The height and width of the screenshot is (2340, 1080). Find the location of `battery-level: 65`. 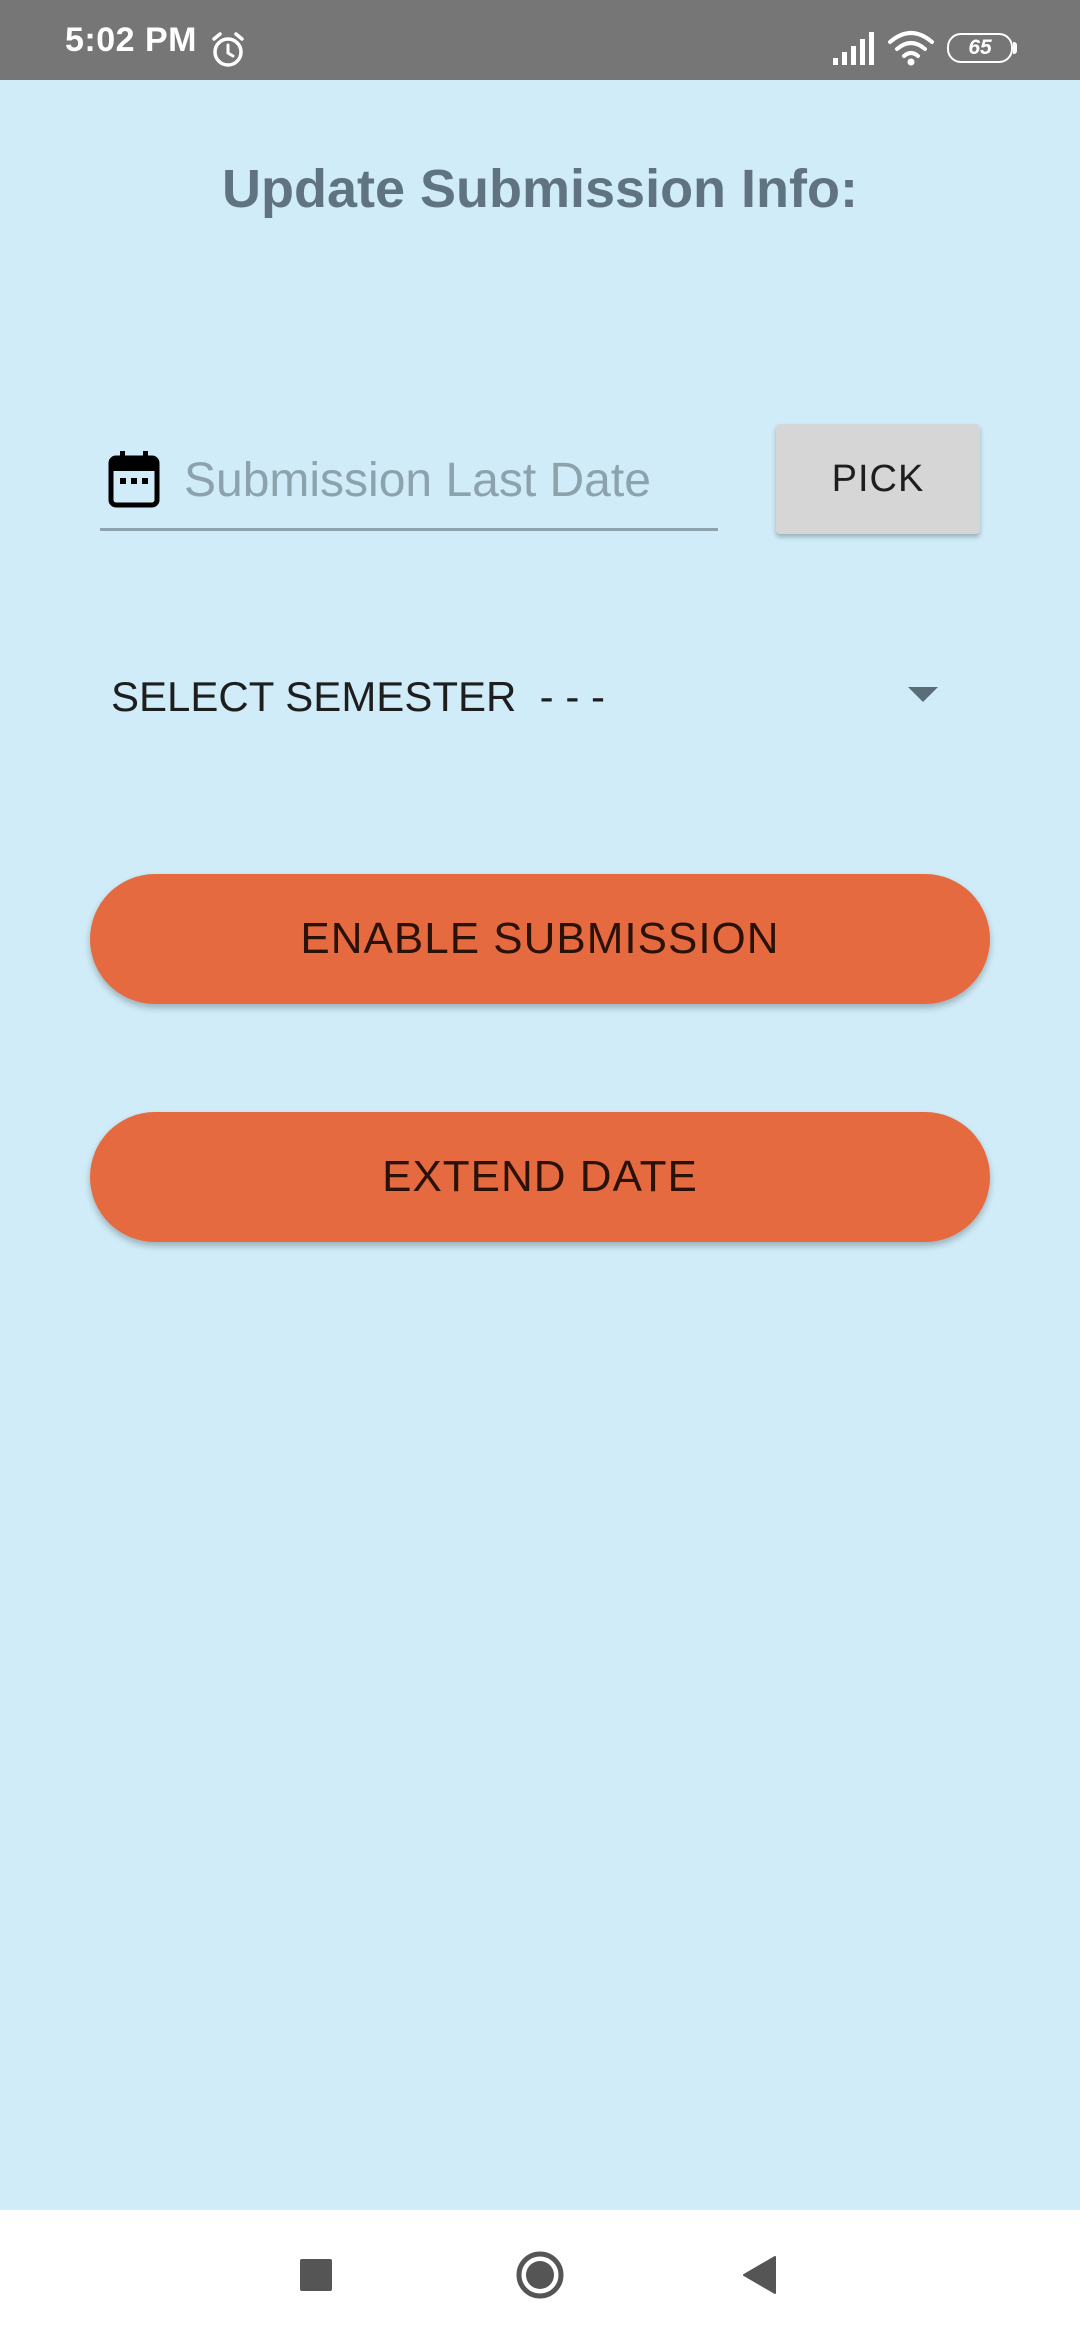

battery-level: 65 is located at coordinates (980, 48).